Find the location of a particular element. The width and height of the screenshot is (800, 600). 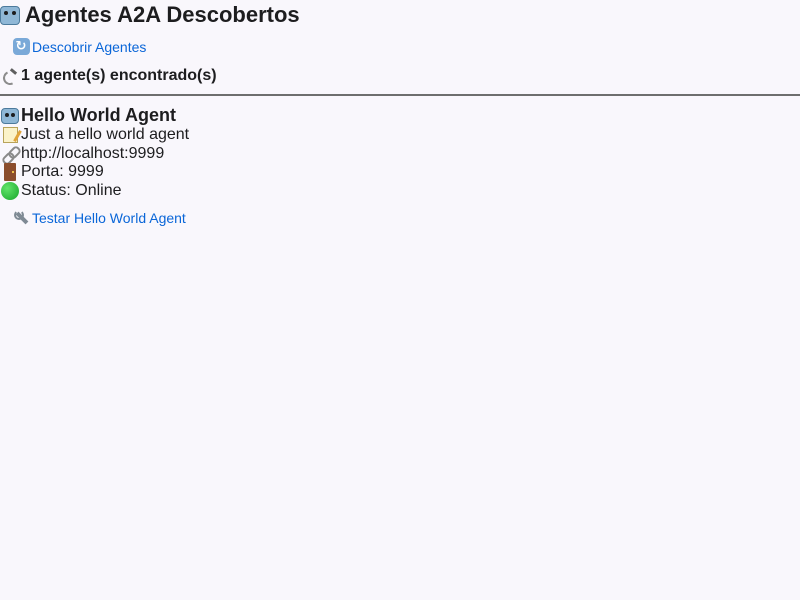

wrench-icon is located at coordinates (21, 217).